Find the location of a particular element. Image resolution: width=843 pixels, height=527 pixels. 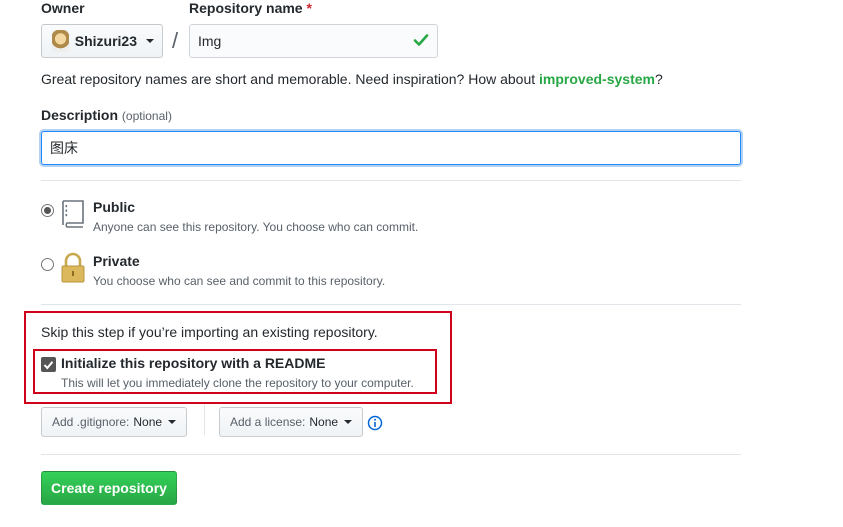

owner-name: Shizuri23 is located at coordinates (105, 41).